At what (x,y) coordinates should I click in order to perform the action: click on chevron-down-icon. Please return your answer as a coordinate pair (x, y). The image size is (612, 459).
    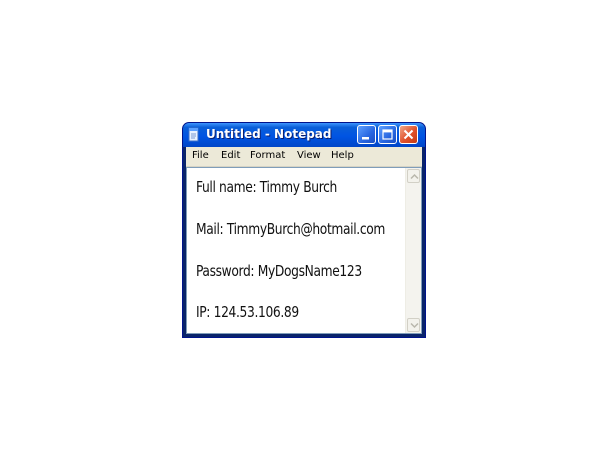
    Looking at the image, I should click on (414, 325).